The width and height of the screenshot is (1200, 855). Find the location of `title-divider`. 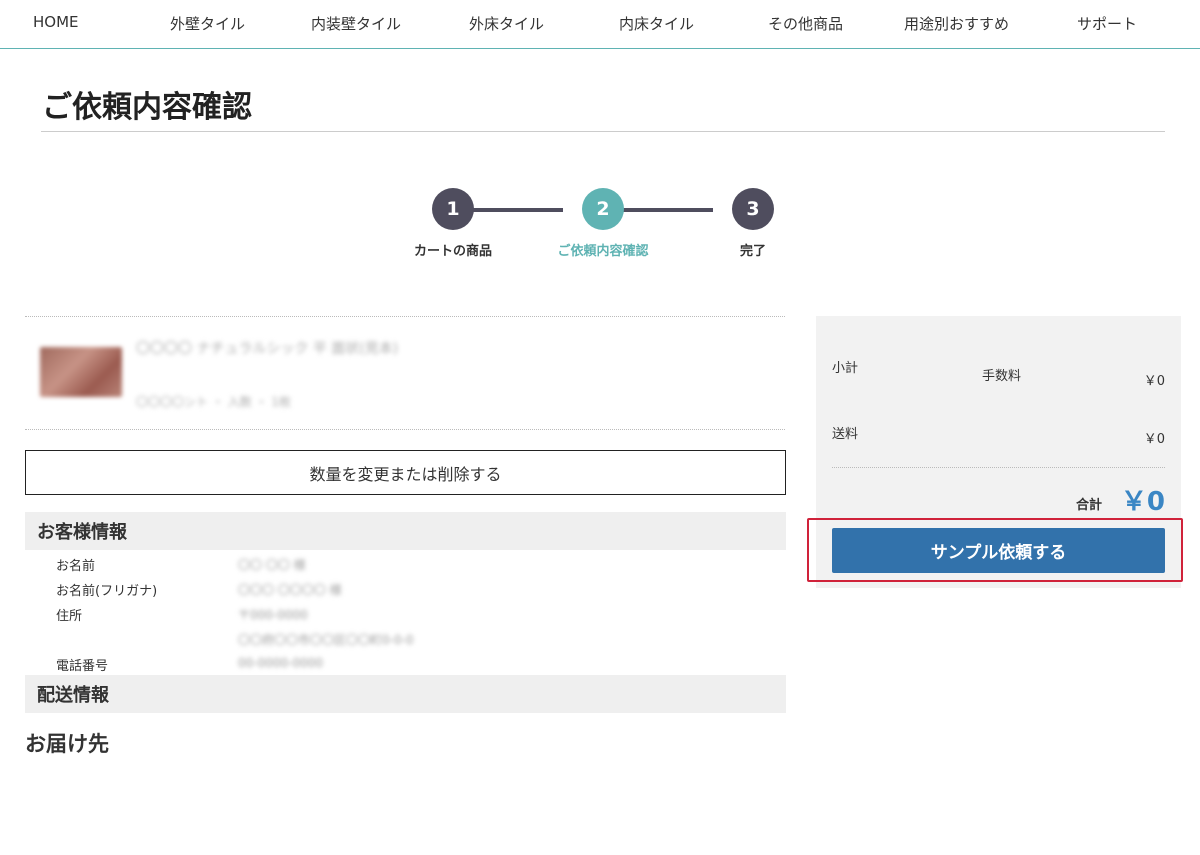

title-divider is located at coordinates (603, 131).